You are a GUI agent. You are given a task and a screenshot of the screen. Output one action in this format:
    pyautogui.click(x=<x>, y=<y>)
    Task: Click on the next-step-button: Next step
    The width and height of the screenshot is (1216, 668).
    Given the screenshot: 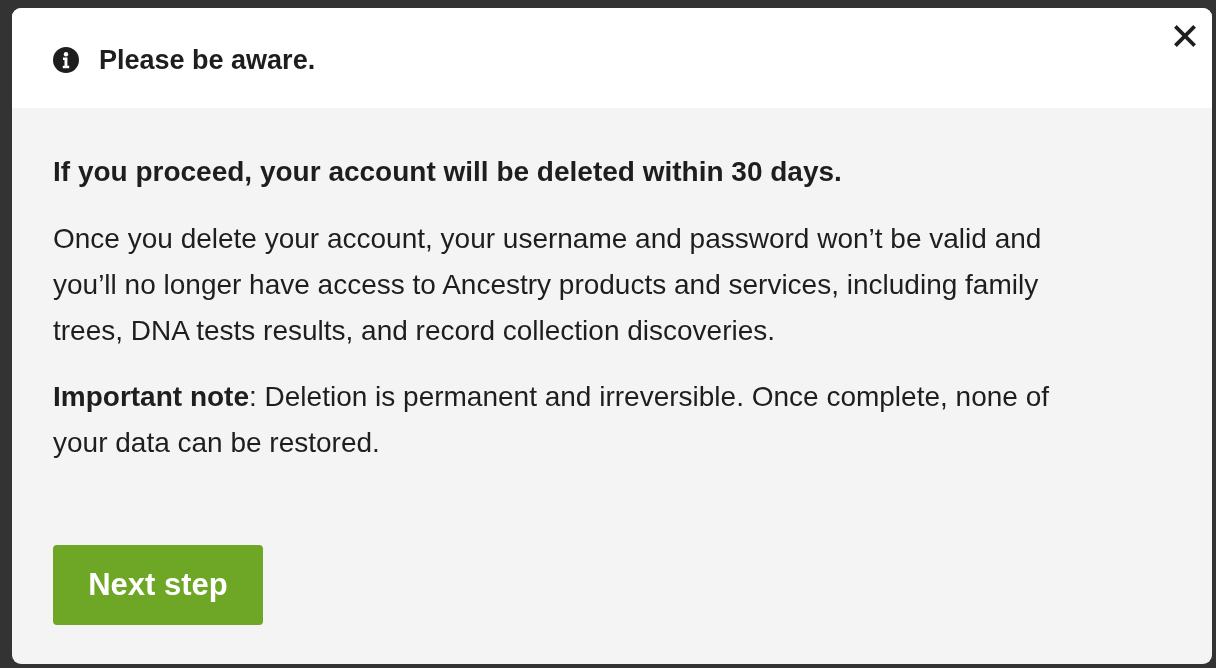 What is the action you would take?
    pyautogui.click(x=158, y=585)
    